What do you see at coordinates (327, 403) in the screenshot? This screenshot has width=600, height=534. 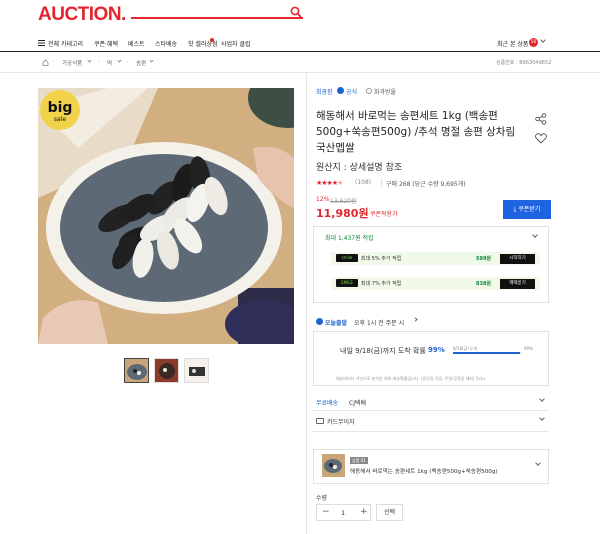 I see `shipping-label: 무료배송` at bounding box center [327, 403].